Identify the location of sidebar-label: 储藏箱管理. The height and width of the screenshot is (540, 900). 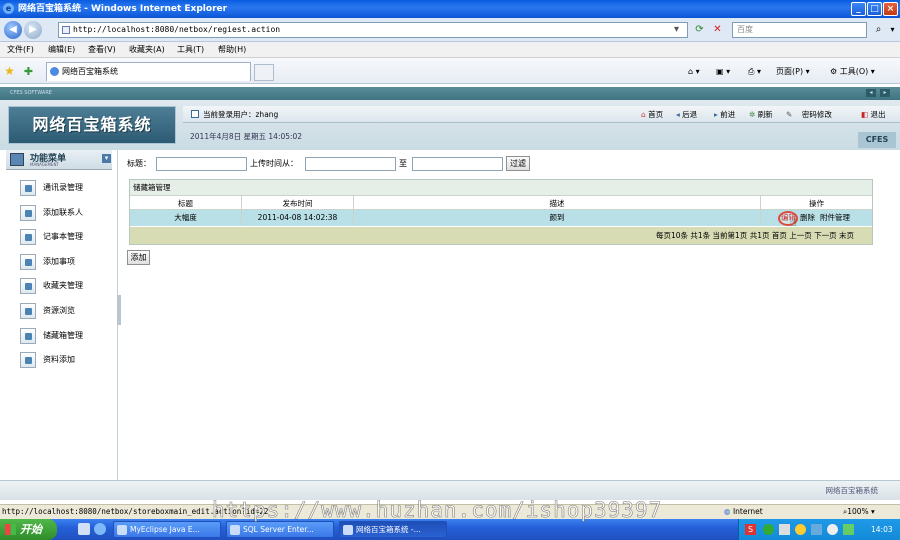
(63, 335).